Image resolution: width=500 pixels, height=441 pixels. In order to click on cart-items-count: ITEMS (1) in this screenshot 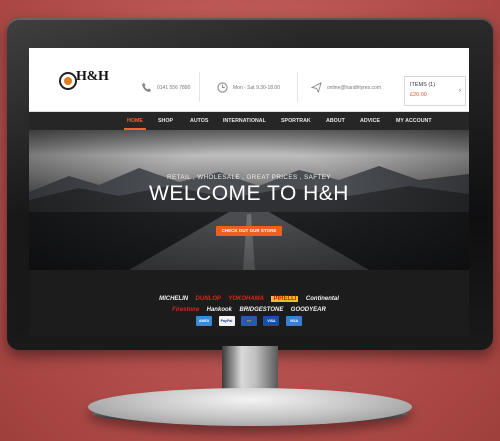, I will do `click(423, 85)`.